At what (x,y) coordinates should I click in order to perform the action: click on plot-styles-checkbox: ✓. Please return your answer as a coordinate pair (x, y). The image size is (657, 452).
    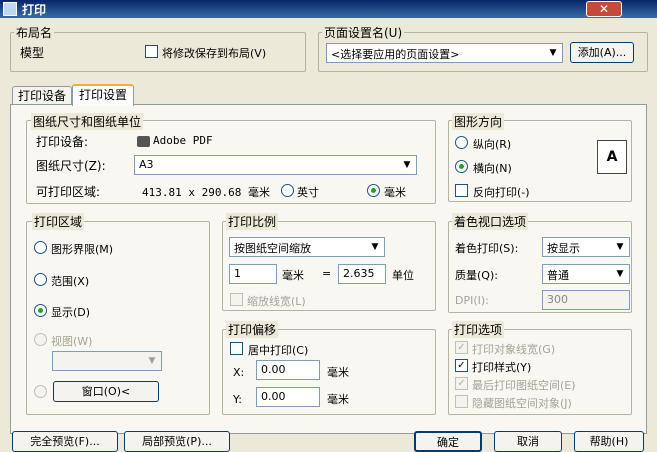
    Looking at the image, I should click on (461, 365).